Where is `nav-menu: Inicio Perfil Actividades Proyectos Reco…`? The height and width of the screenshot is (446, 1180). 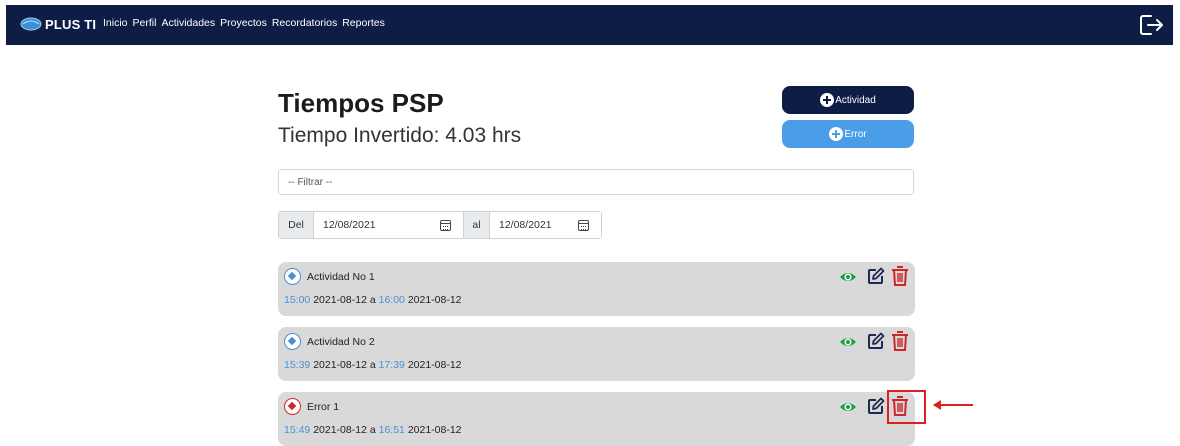
nav-menu: Inicio Perfil Actividades Proyectos Reco… is located at coordinates (246, 23).